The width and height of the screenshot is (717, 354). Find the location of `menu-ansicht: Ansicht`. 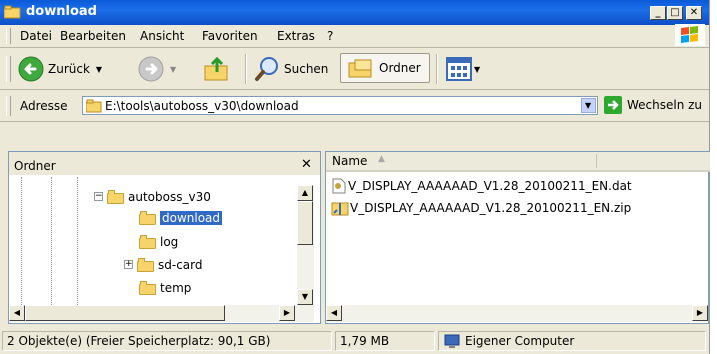

menu-ansicht: Ansicht is located at coordinates (162, 36).